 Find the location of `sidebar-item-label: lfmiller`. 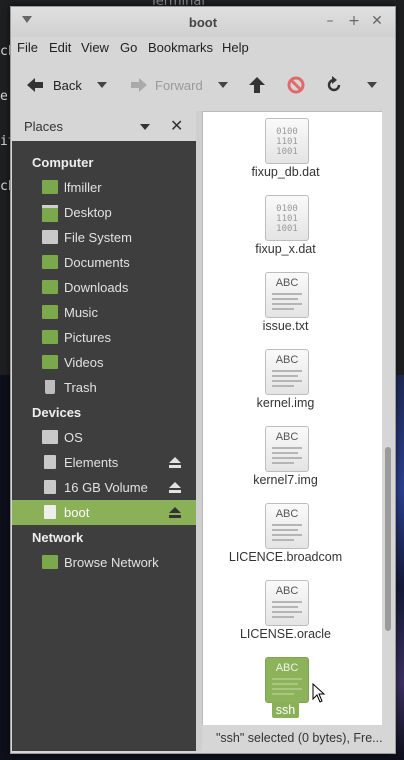

sidebar-item-label: lfmiller is located at coordinates (83, 187).